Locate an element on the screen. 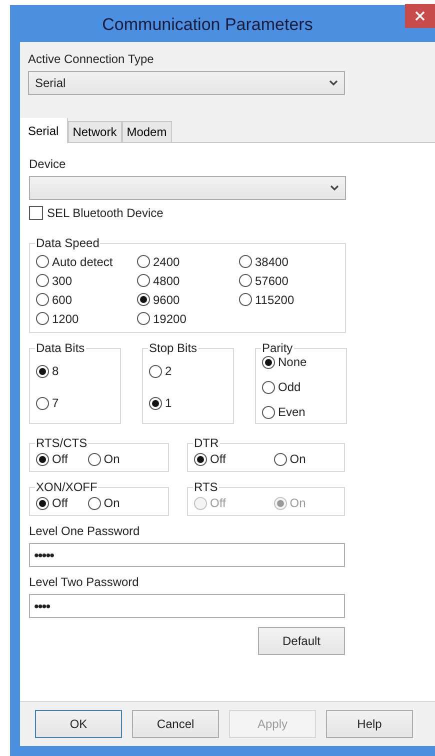  field-label: Level Two Password is located at coordinates (84, 582).